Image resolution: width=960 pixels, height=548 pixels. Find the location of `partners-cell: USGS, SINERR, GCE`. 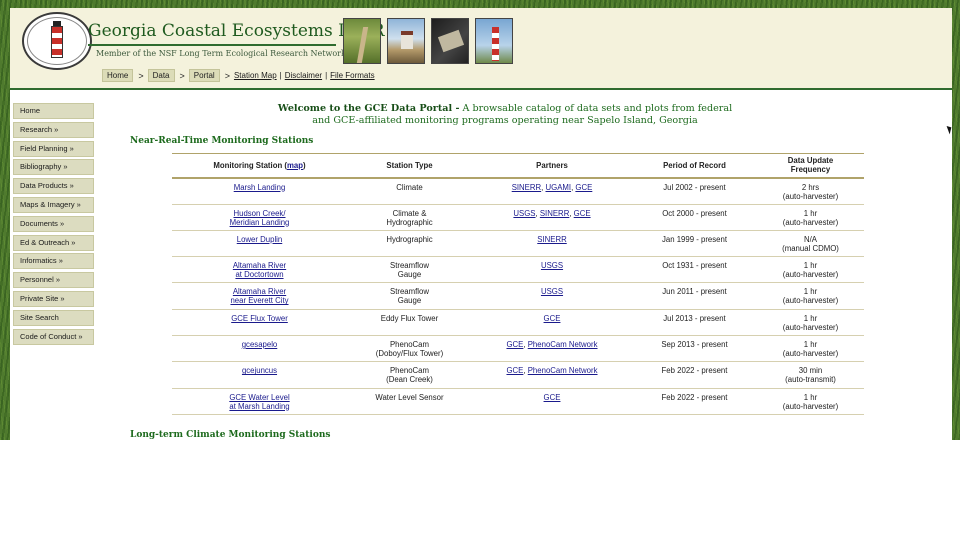

partners-cell: USGS, SINERR, GCE is located at coordinates (552, 217).